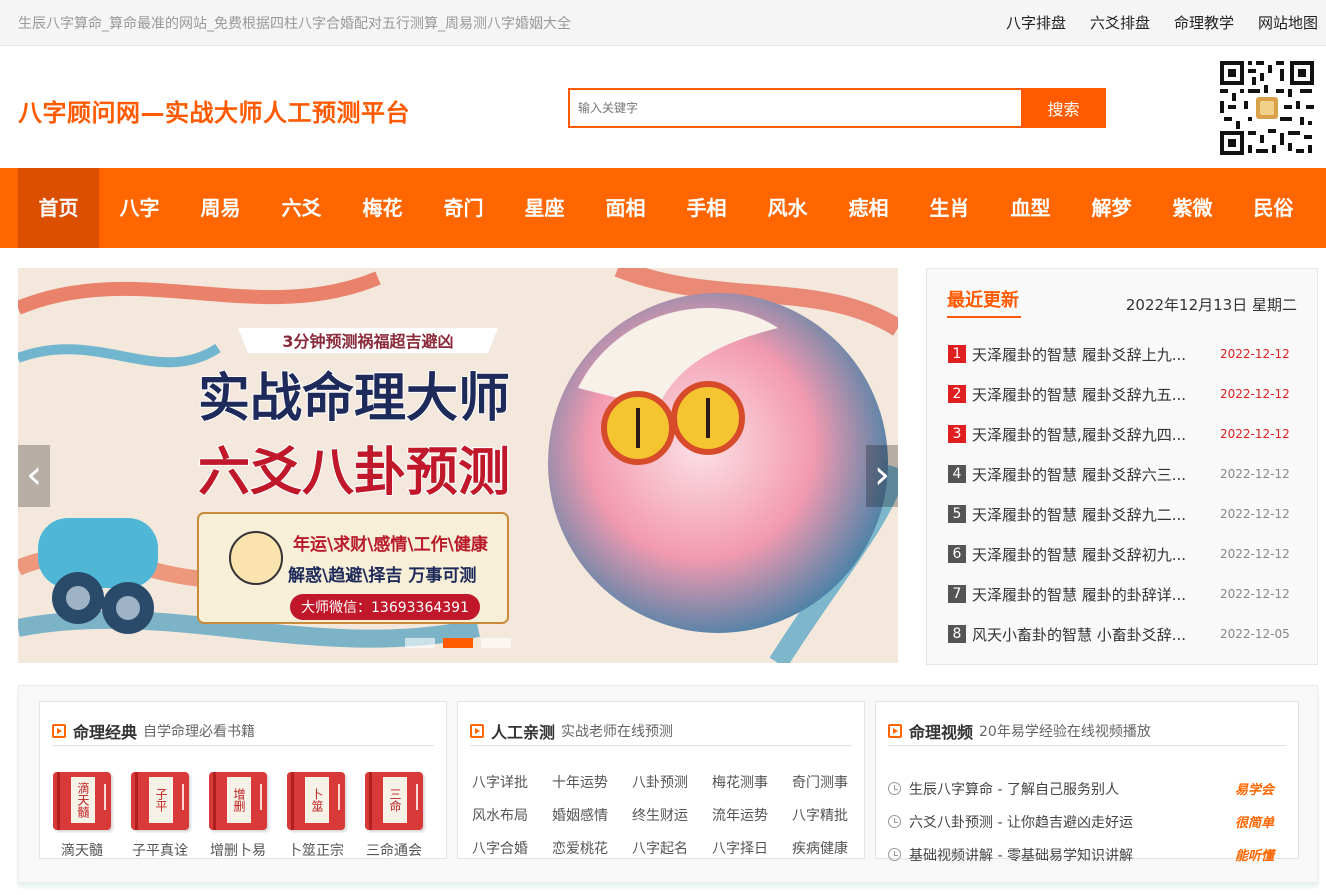 The image size is (1326, 895). What do you see at coordinates (512, 816) in the screenshot?
I see `consult-link: 风水布局` at bounding box center [512, 816].